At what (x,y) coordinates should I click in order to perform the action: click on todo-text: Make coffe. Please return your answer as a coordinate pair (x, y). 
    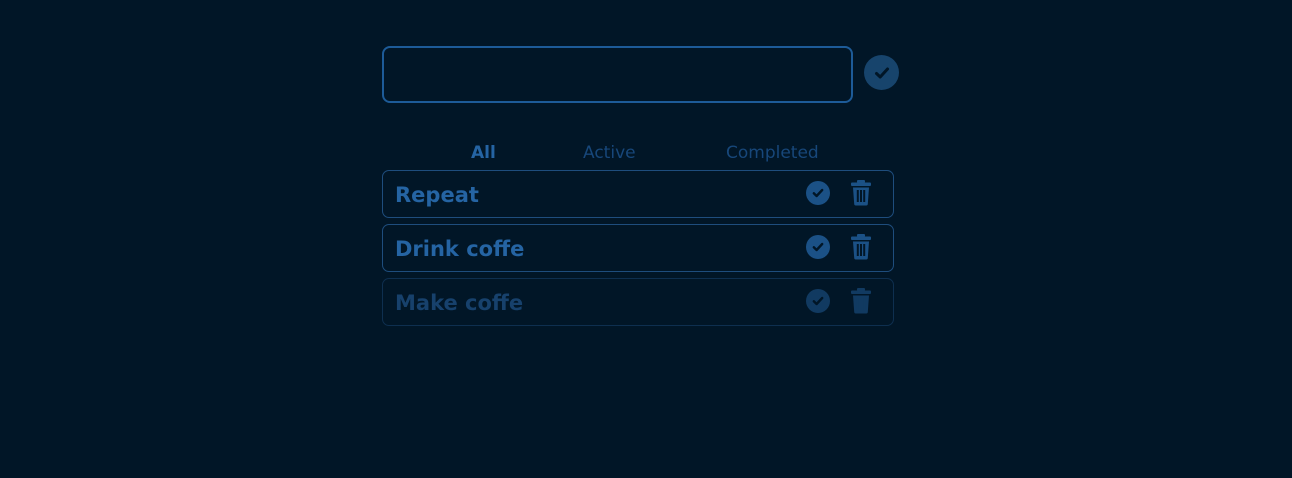
    Looking at the image, I should click on (459, 303).